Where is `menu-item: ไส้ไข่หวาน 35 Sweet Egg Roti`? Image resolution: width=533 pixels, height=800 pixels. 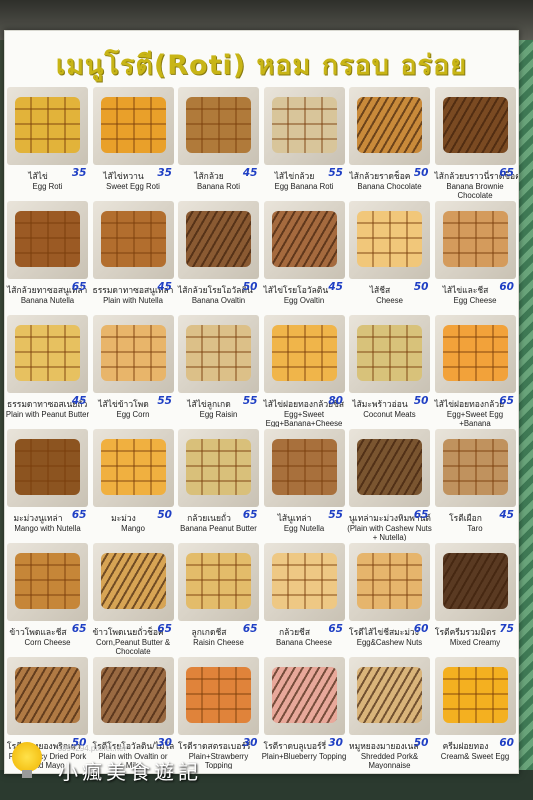 menu-item: ไส้ไข่หวาน 35 Sweet Egg Roti is located at coordinates (134, 142).